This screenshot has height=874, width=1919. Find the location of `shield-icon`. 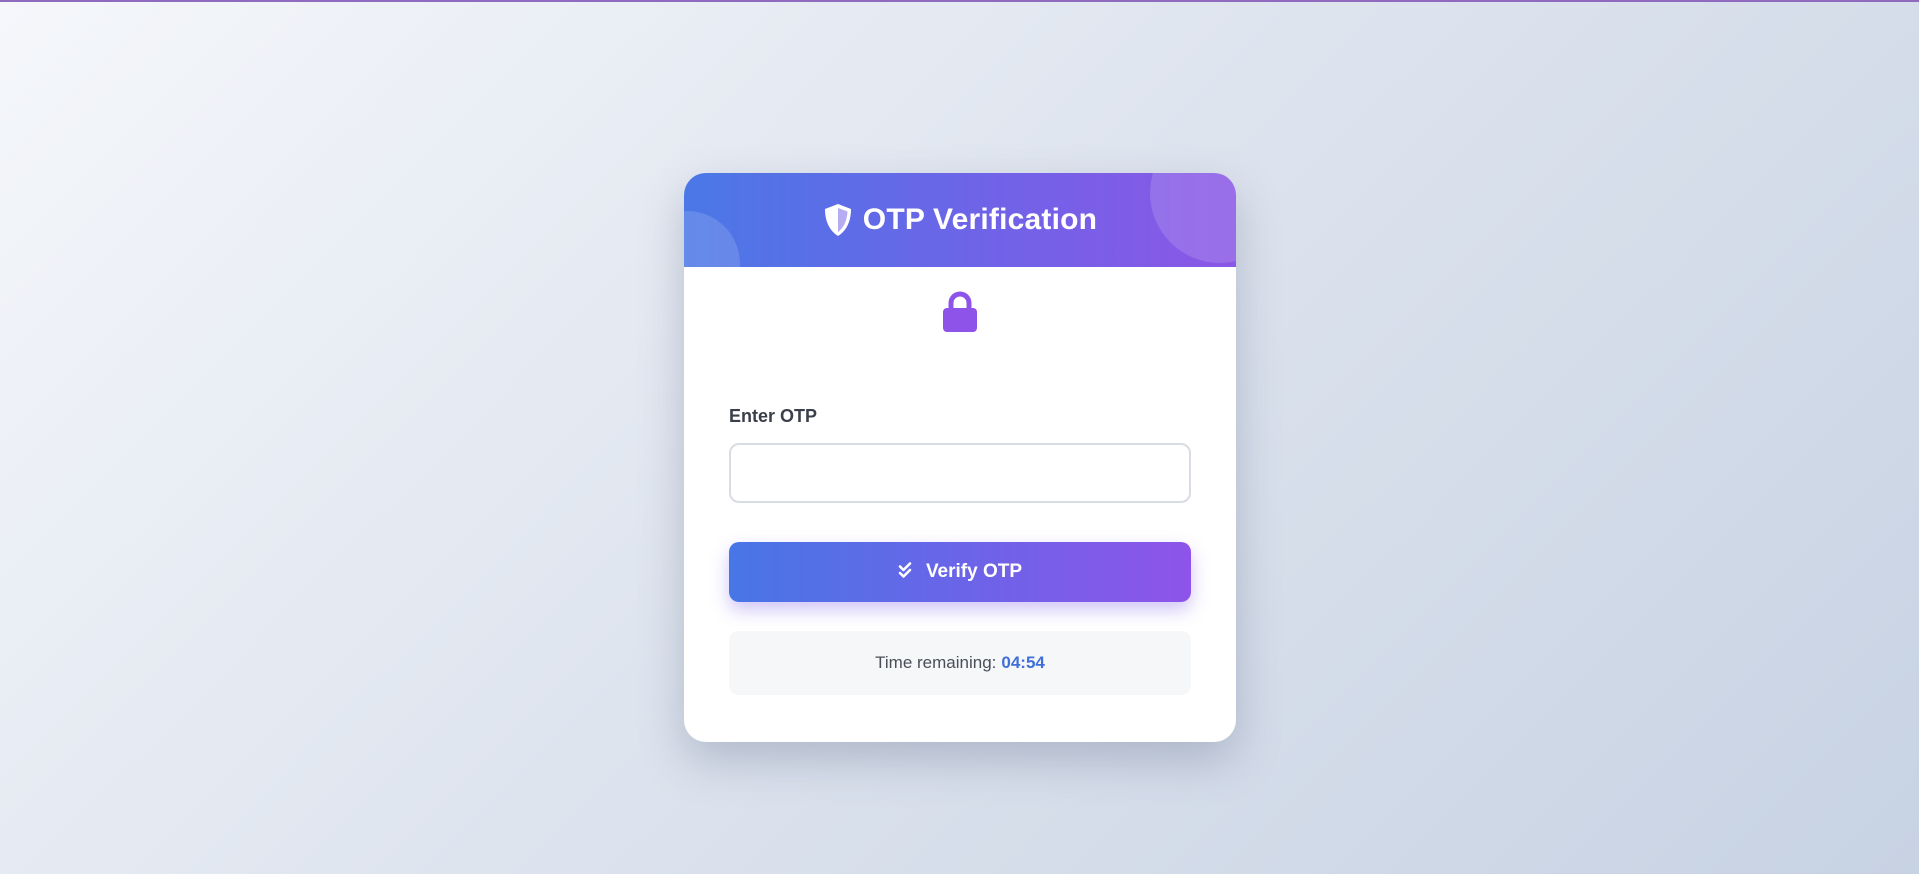

shield-icon is located at coordinates (838, 220).